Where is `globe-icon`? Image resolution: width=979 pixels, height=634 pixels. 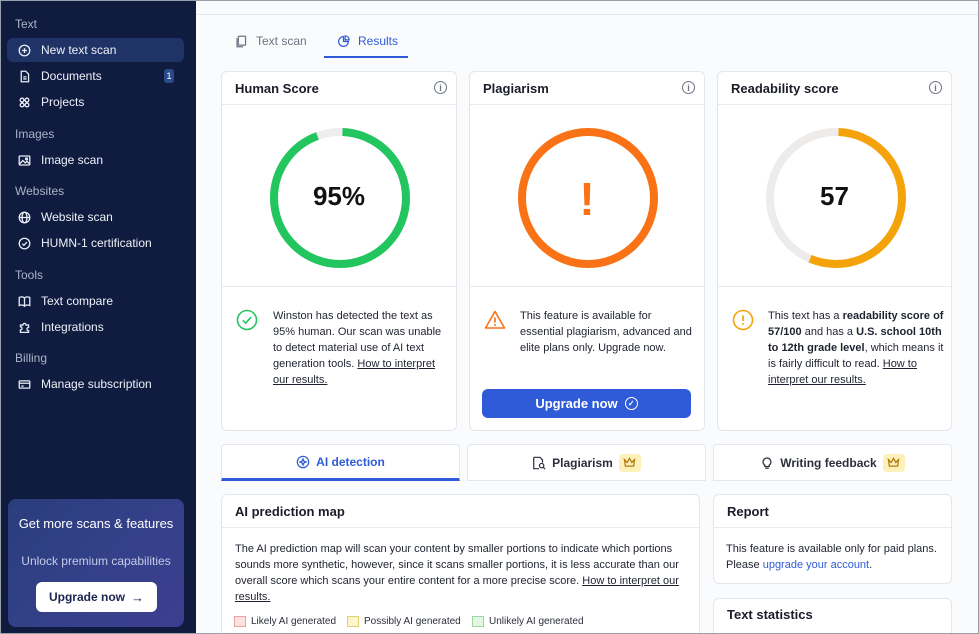 globe-icon is located at coordinates (24, 217).